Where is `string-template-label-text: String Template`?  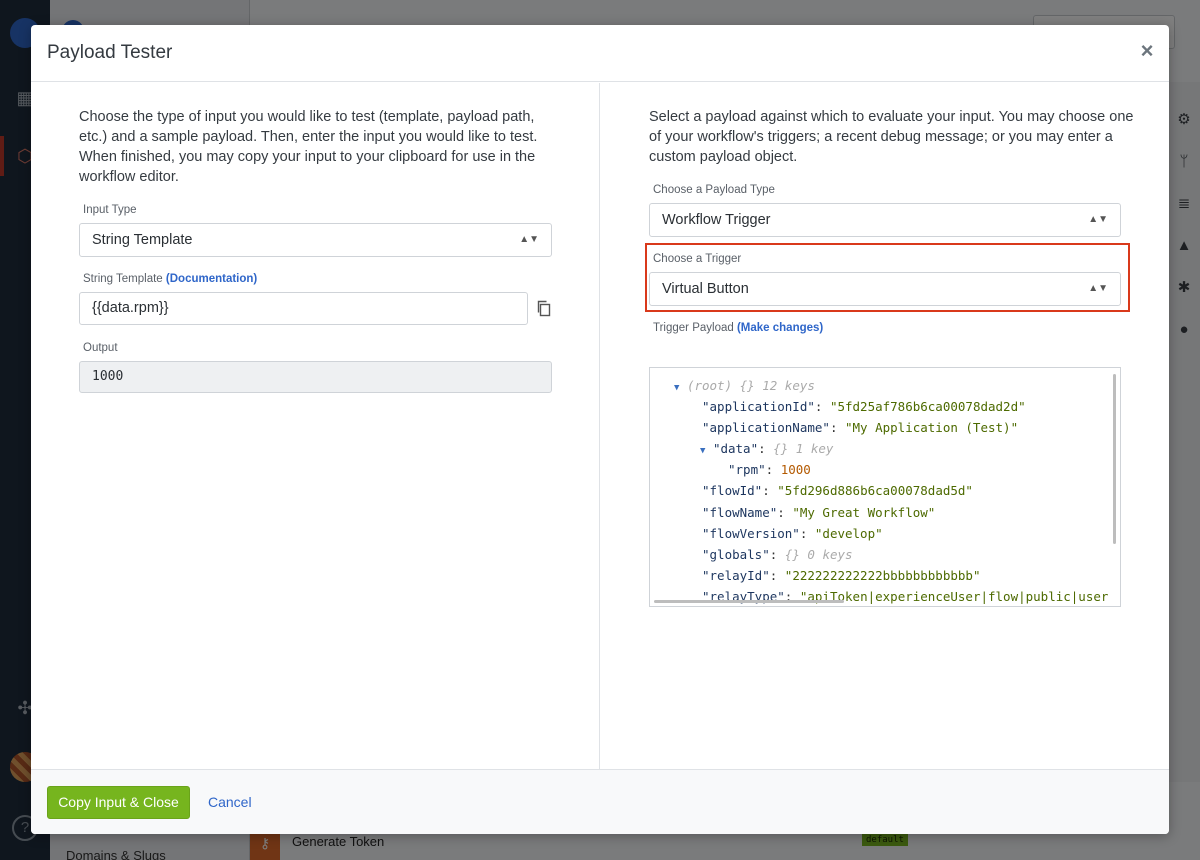
string-template-label-text: String Template is located at coordinates (123, 279).